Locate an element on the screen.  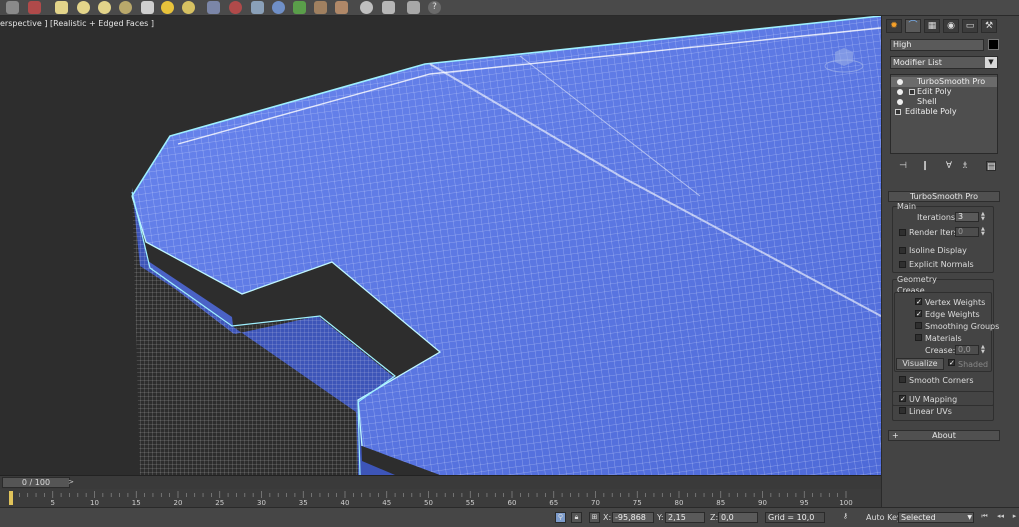
object-color-swatch is located at coordinates (993, 44).